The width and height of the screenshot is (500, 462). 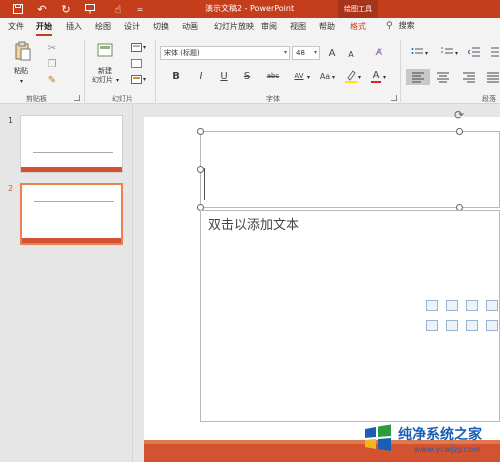 I want to click on format-painter-icon: ✎, so click(x=52, y=80).